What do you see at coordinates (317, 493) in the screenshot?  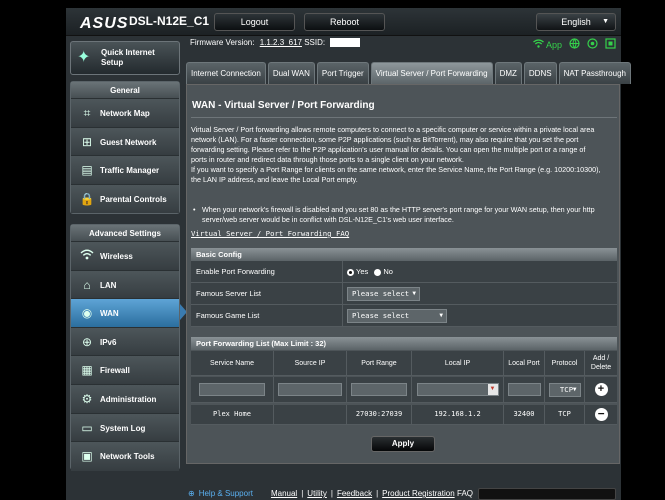 I see `utility-link: Utility` at bounding box center [317, 493].